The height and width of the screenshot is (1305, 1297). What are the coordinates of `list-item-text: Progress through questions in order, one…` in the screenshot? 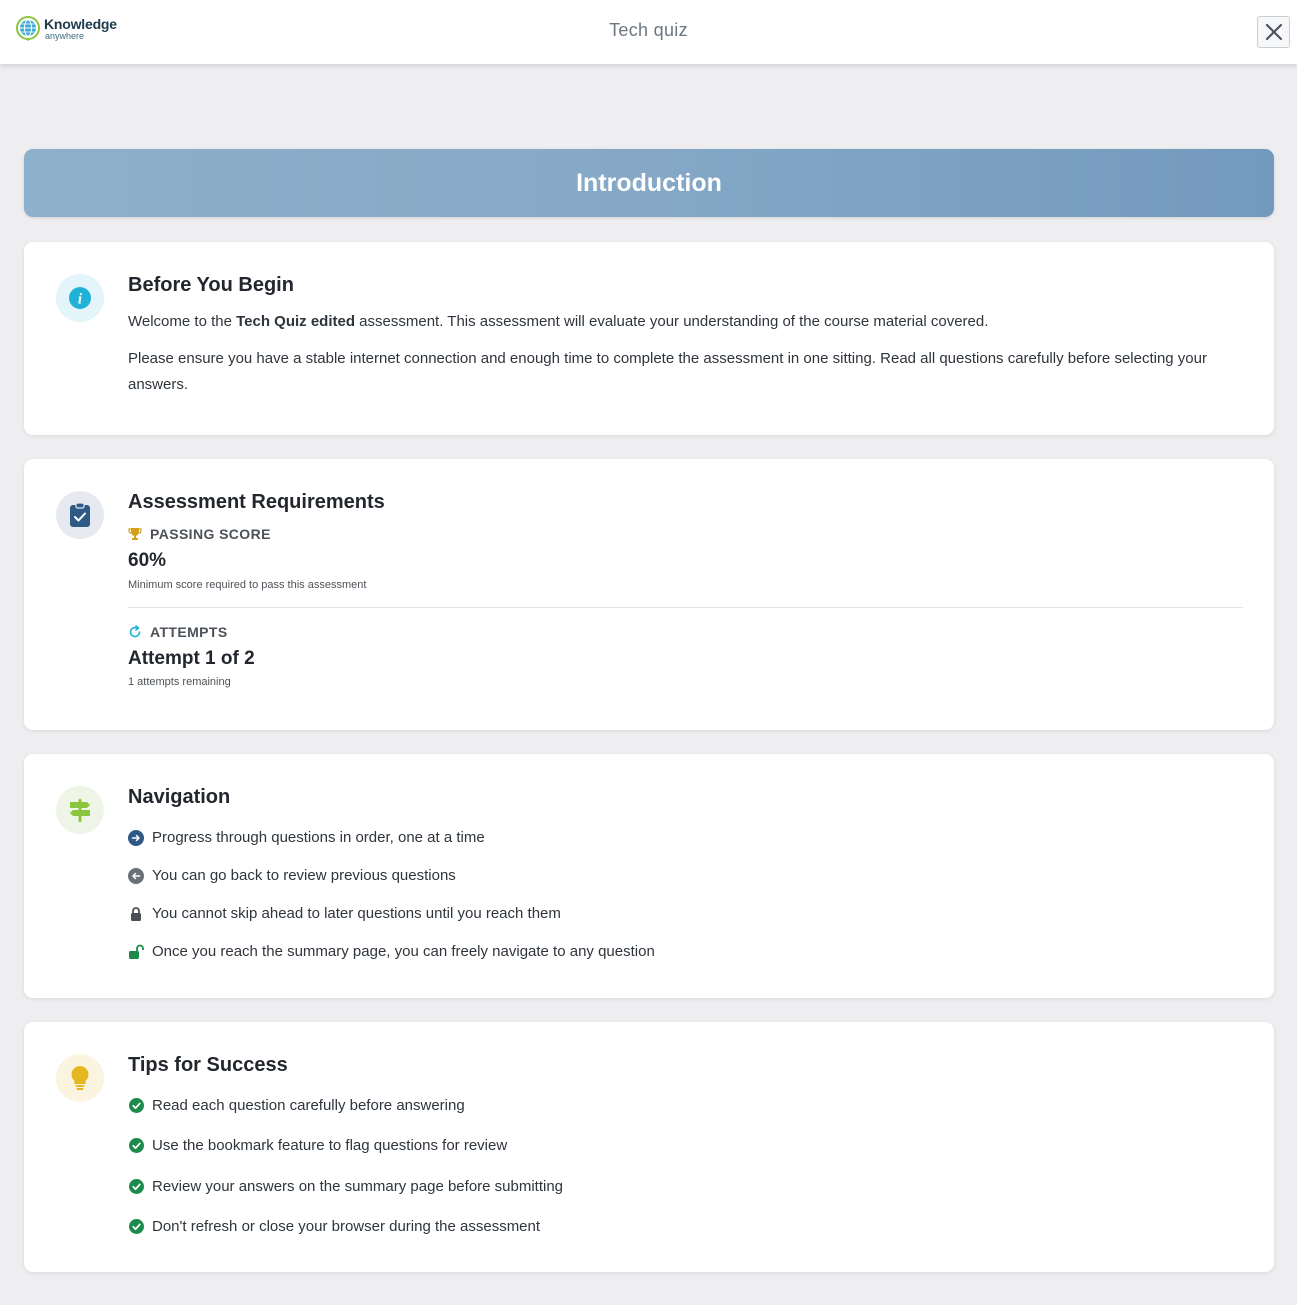 It's located at (318, 837).